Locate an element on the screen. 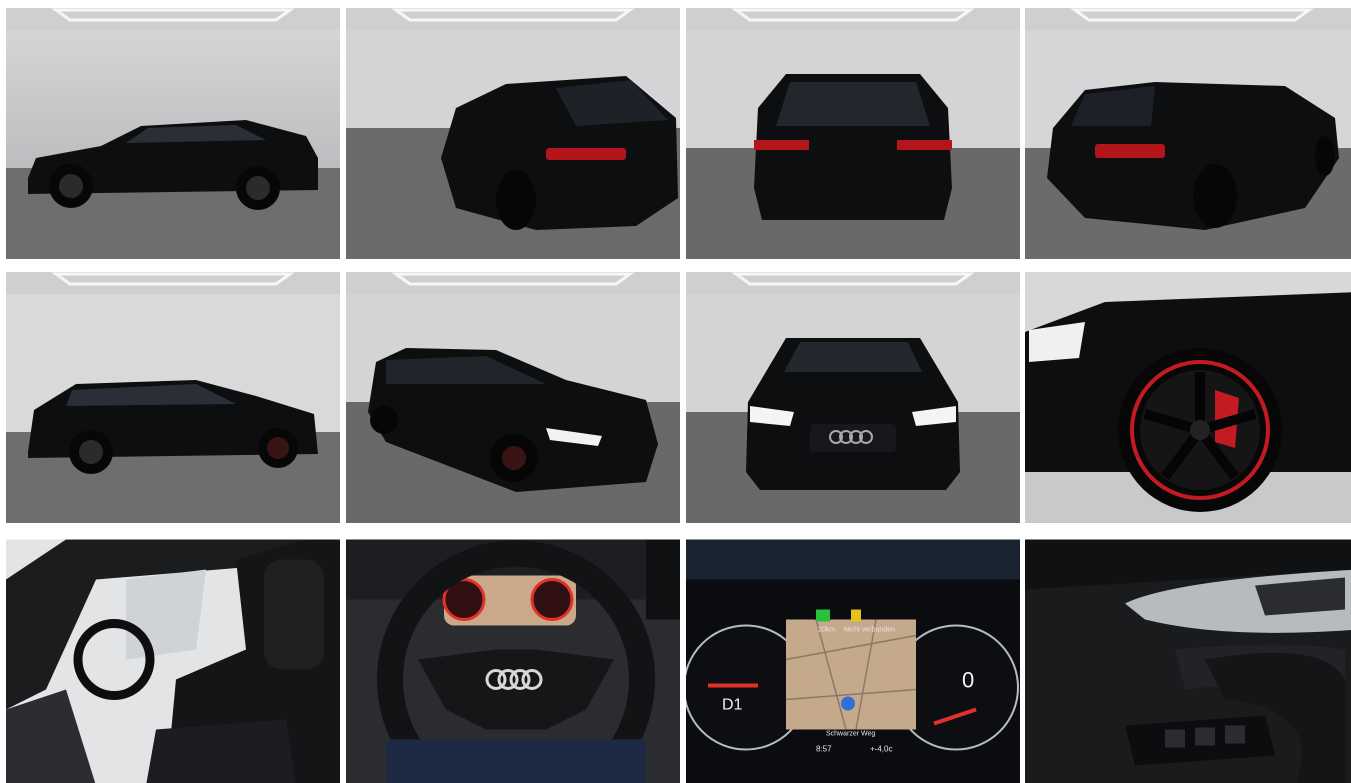 Image resolution: width=1351 pixels, height=783 pixels. interior-seat-image is located at coordinates (173, 661).